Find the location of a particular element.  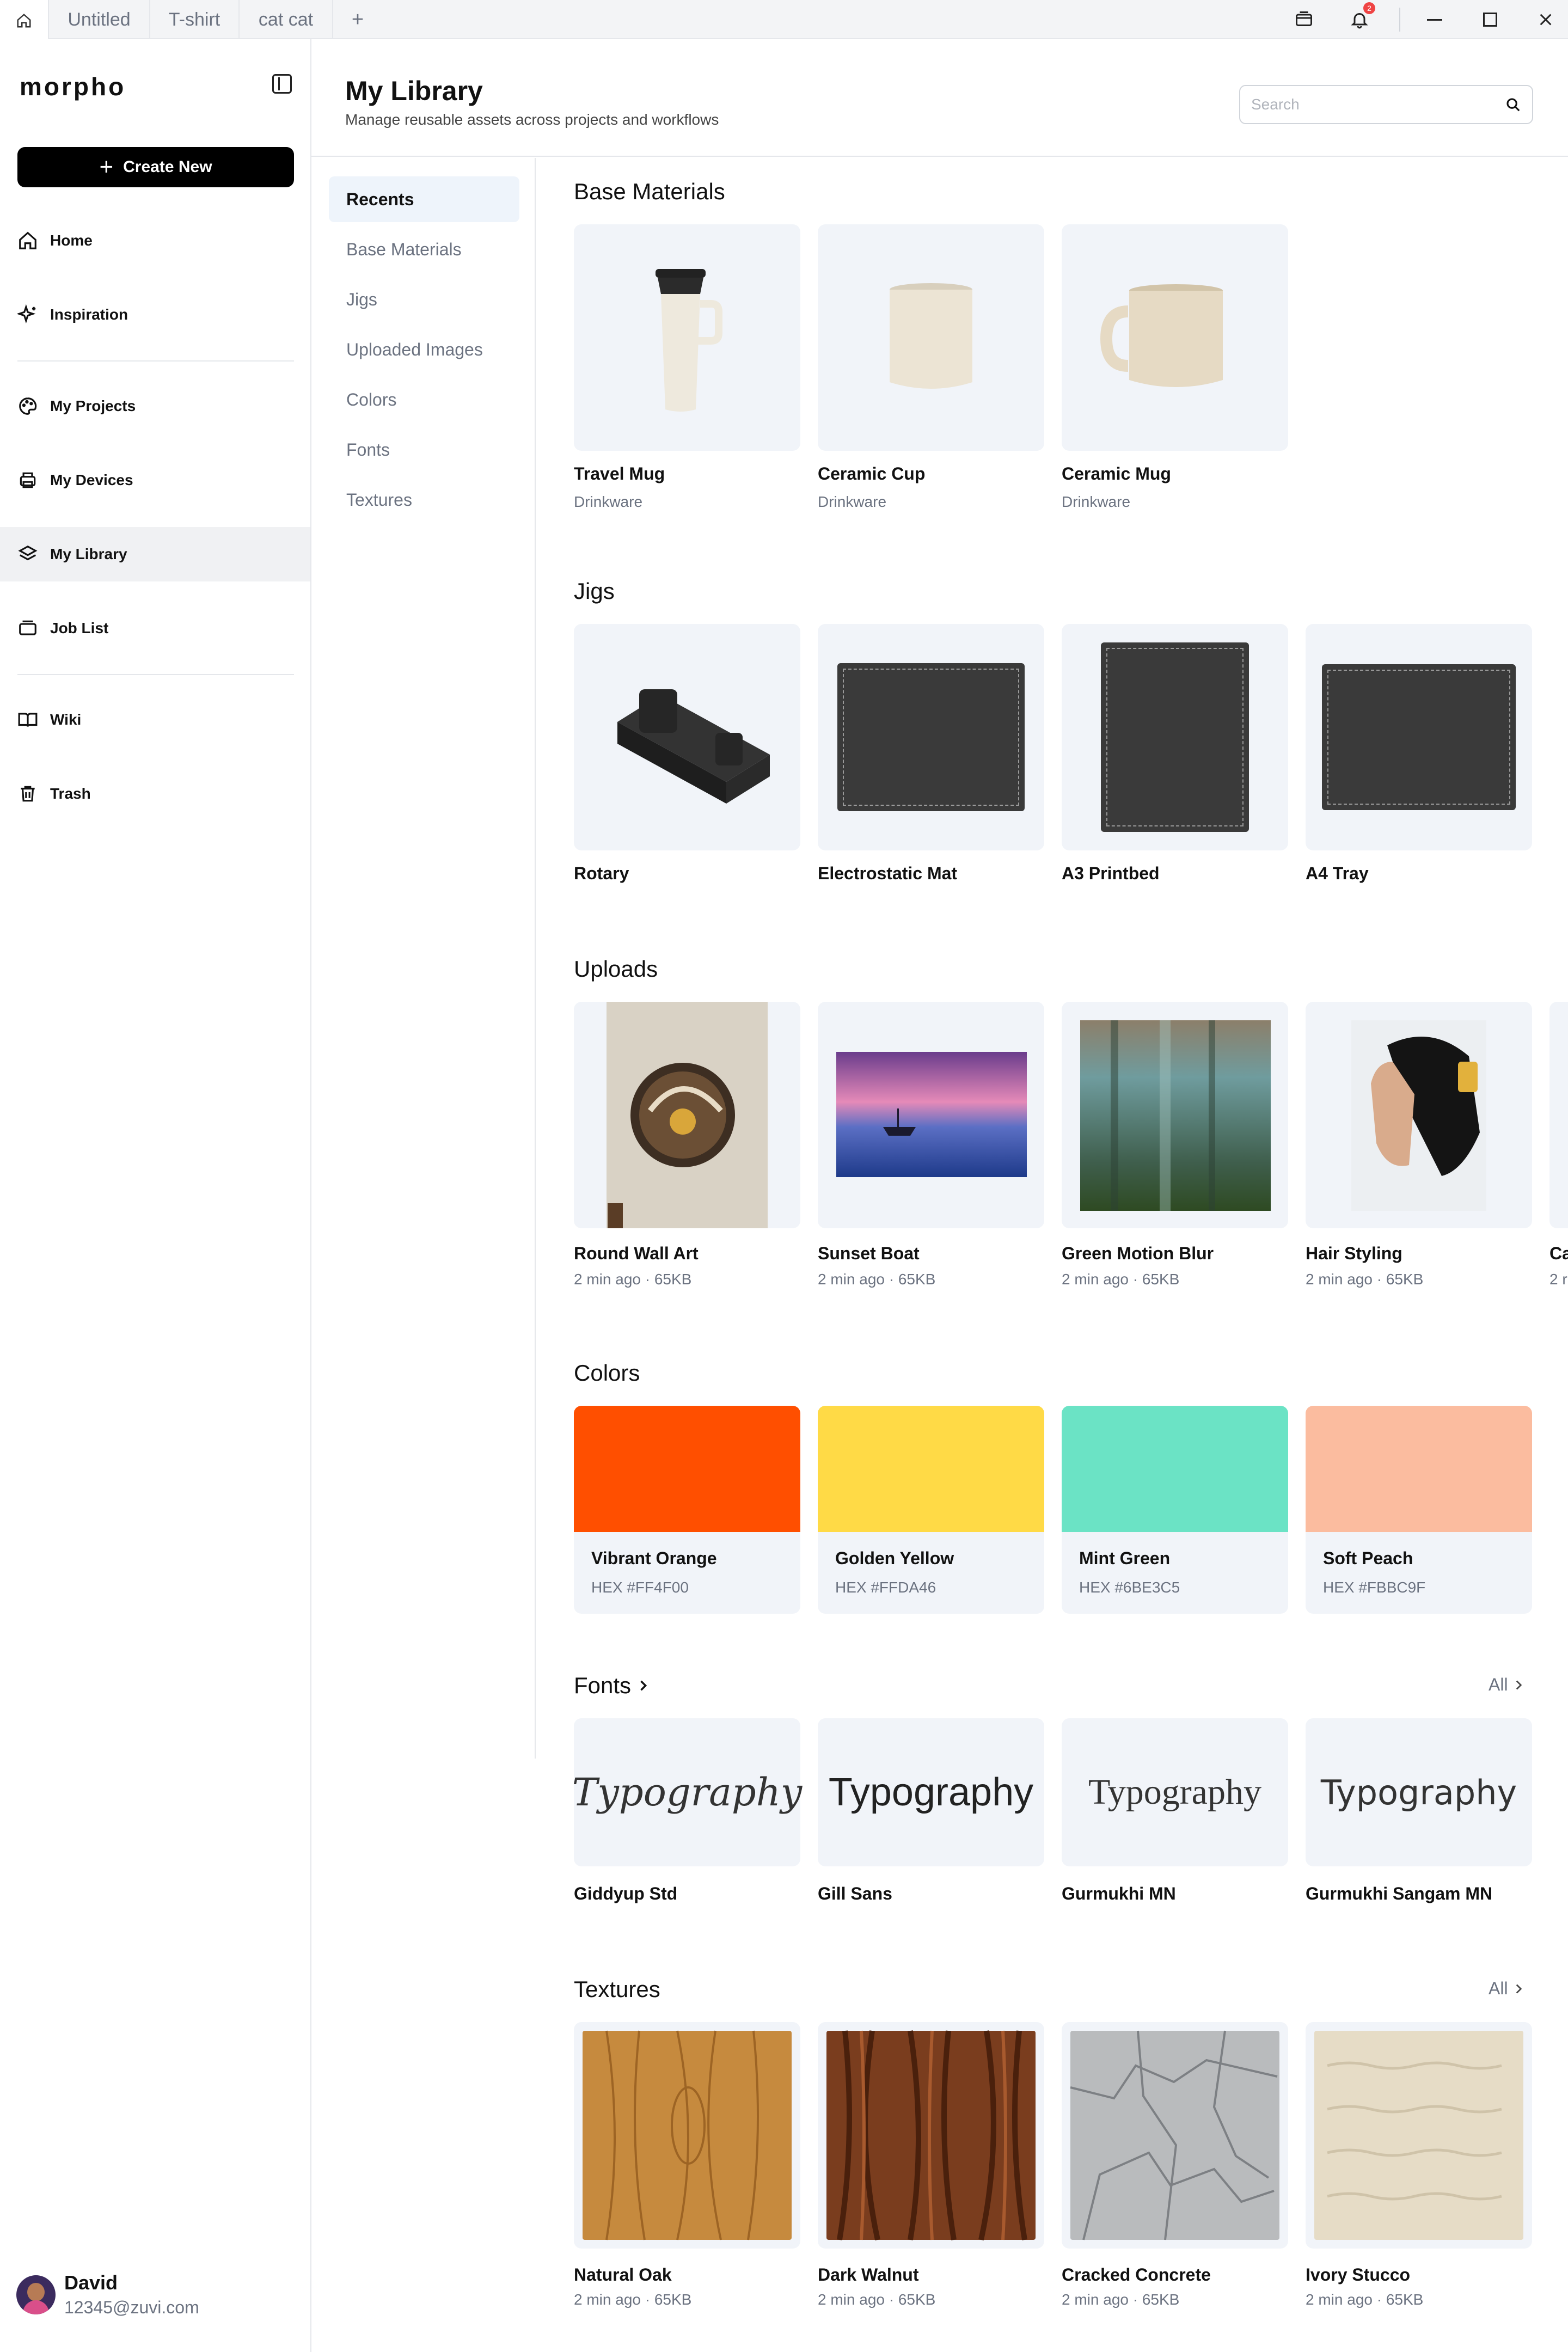

printer-icon is located at coordinates (28, 480).